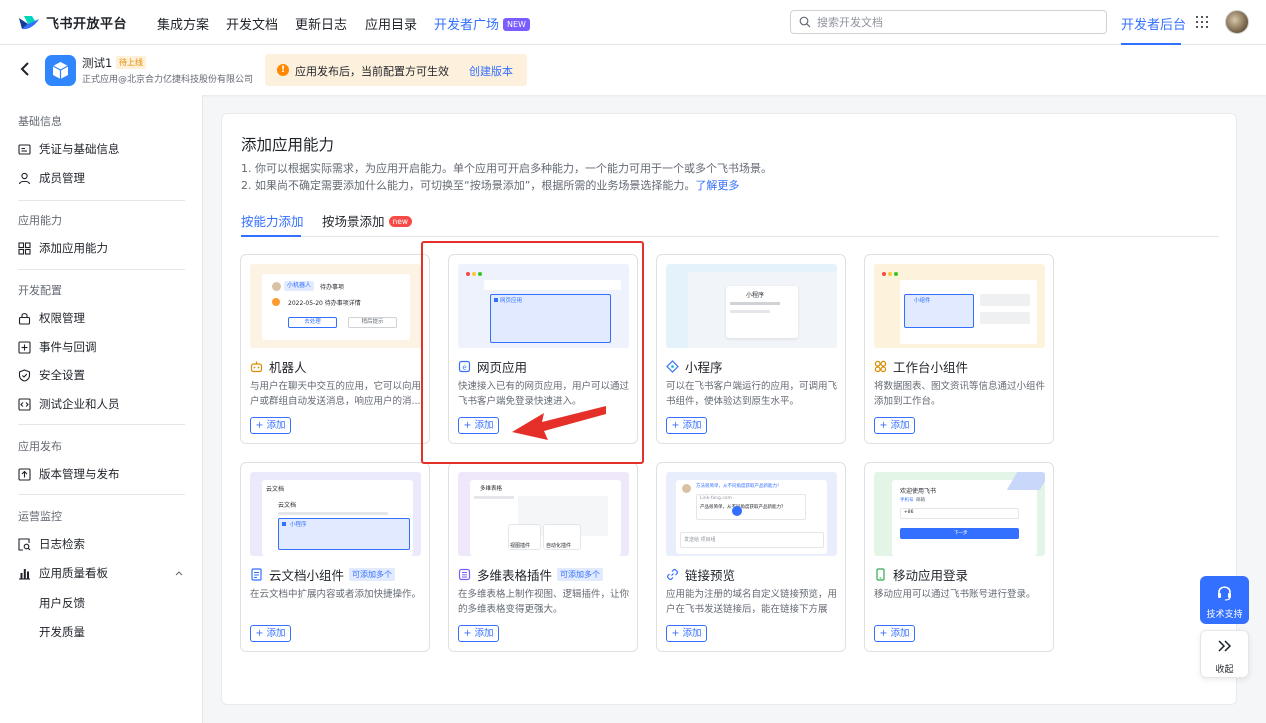 This screenshot has height=723, width=1266. What do you see at coordinates (491, 489) in the screenshot?
I see `base-preview-header: 多维表格` at bounding box center [491, 489].